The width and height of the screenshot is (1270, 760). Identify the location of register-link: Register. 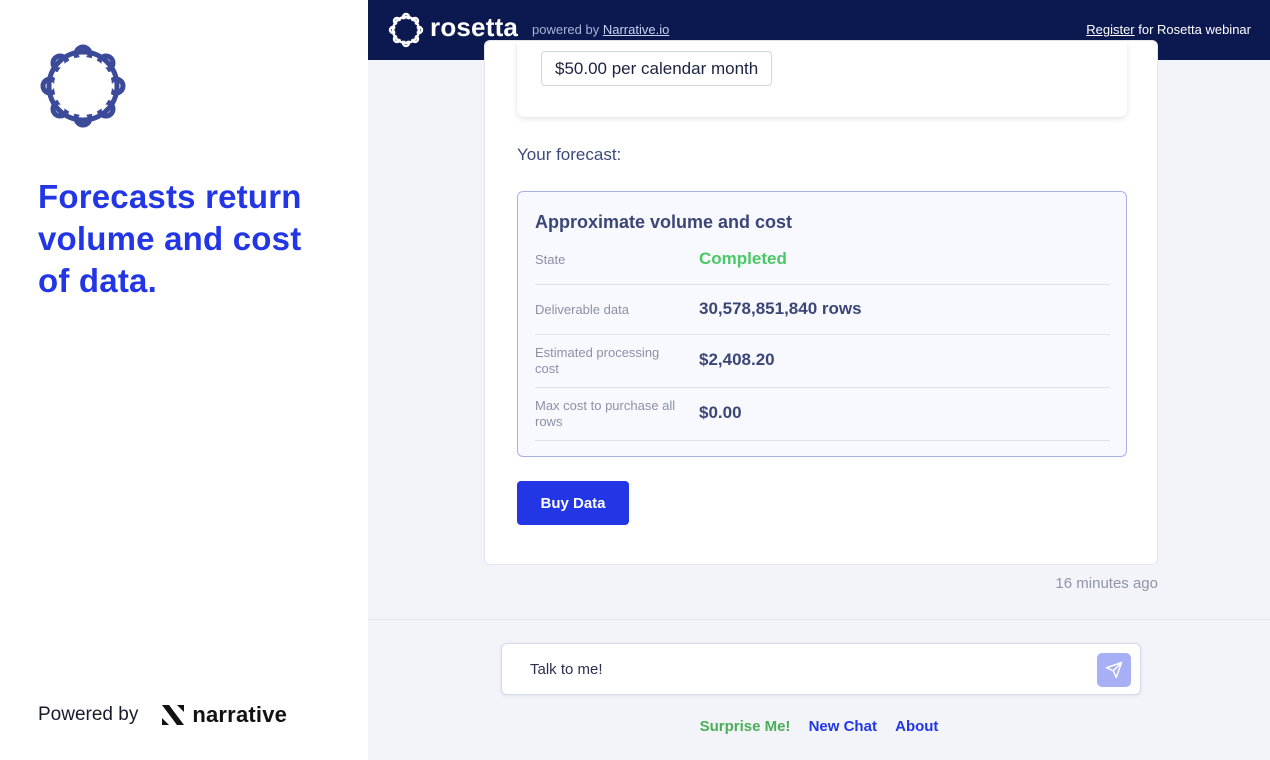
(1110, 29).